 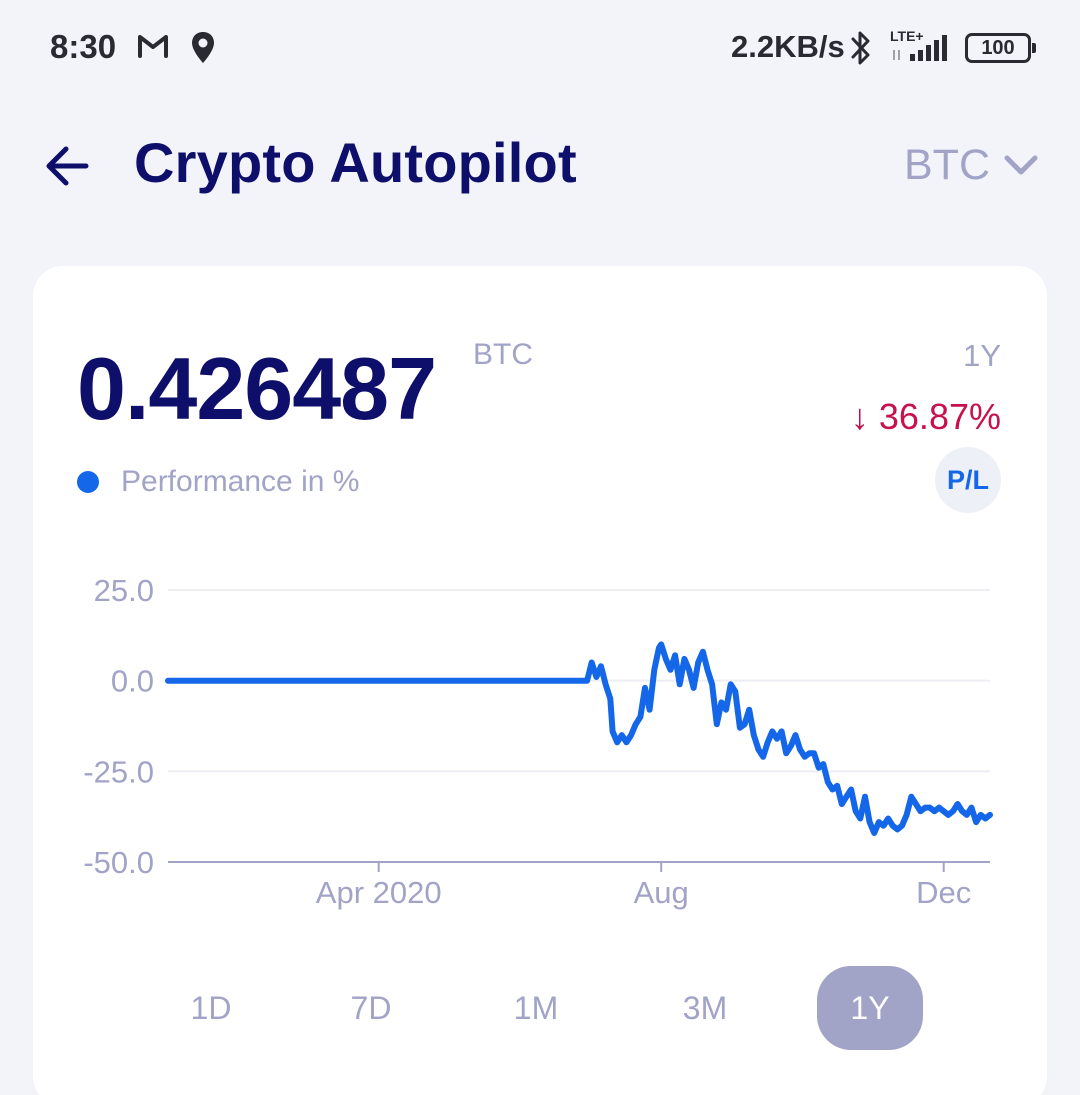 What do you see at coordinates (705, 1008) in the screenshot?
I see `range-tab-3m: 3M` at bounding box center [705, 1008].